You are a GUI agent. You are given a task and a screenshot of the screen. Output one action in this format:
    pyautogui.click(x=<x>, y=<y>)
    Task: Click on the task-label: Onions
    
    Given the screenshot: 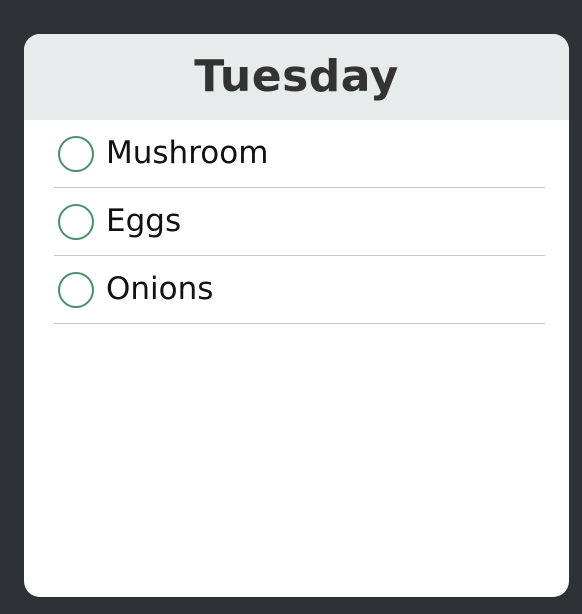 What is the action you would take?
    pyautogui.click(x=159, y=289)
    